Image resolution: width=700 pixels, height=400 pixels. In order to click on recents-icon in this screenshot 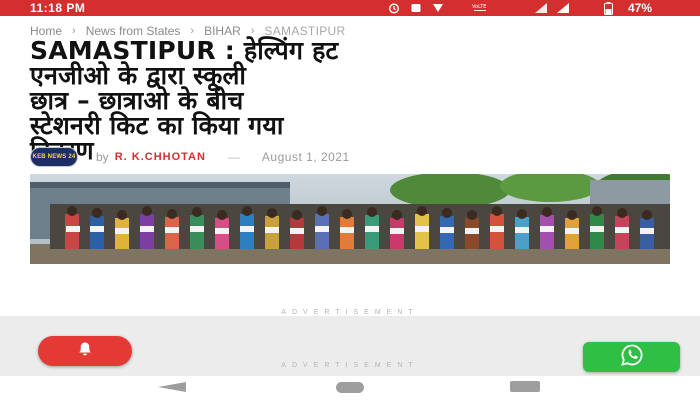, I will do `click(525, 386)`.